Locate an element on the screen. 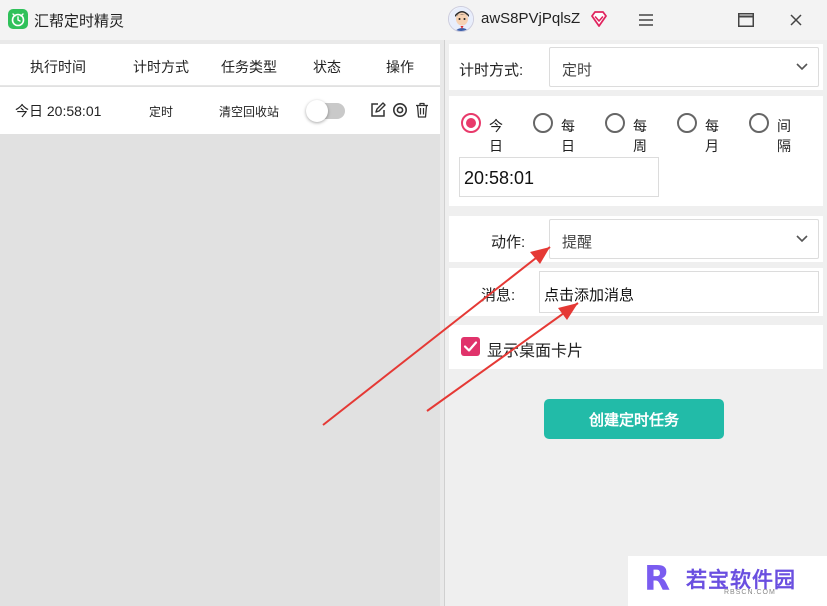 This screenshot has height=606, width=827. delete-icon is located at coordinates (422, 110).